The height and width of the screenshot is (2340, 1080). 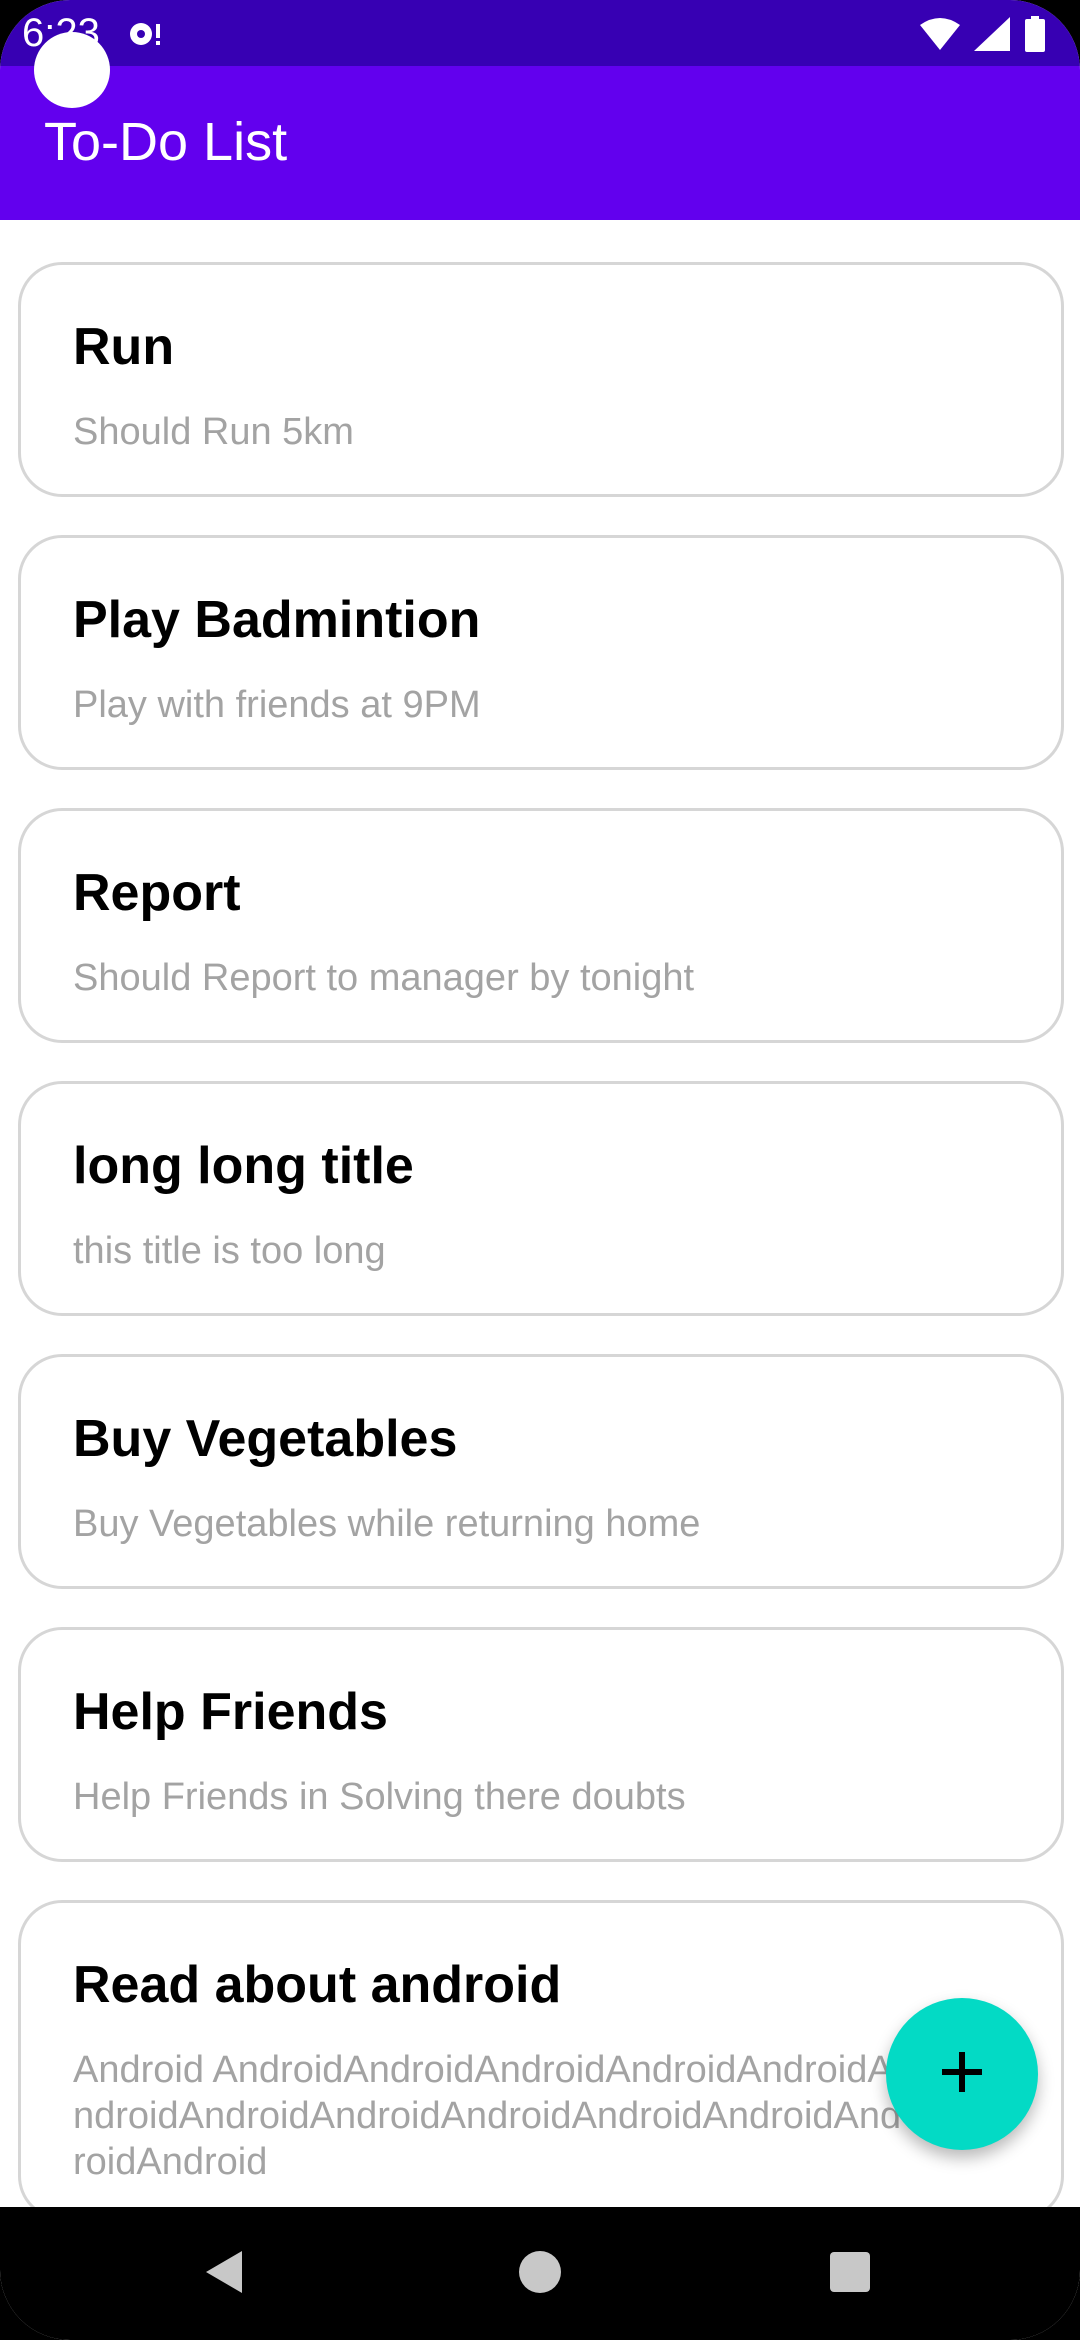 What do you see at coordinates (992, 34) in the screenshot?
I see `signal-icon` at bounding box center [992, 34].